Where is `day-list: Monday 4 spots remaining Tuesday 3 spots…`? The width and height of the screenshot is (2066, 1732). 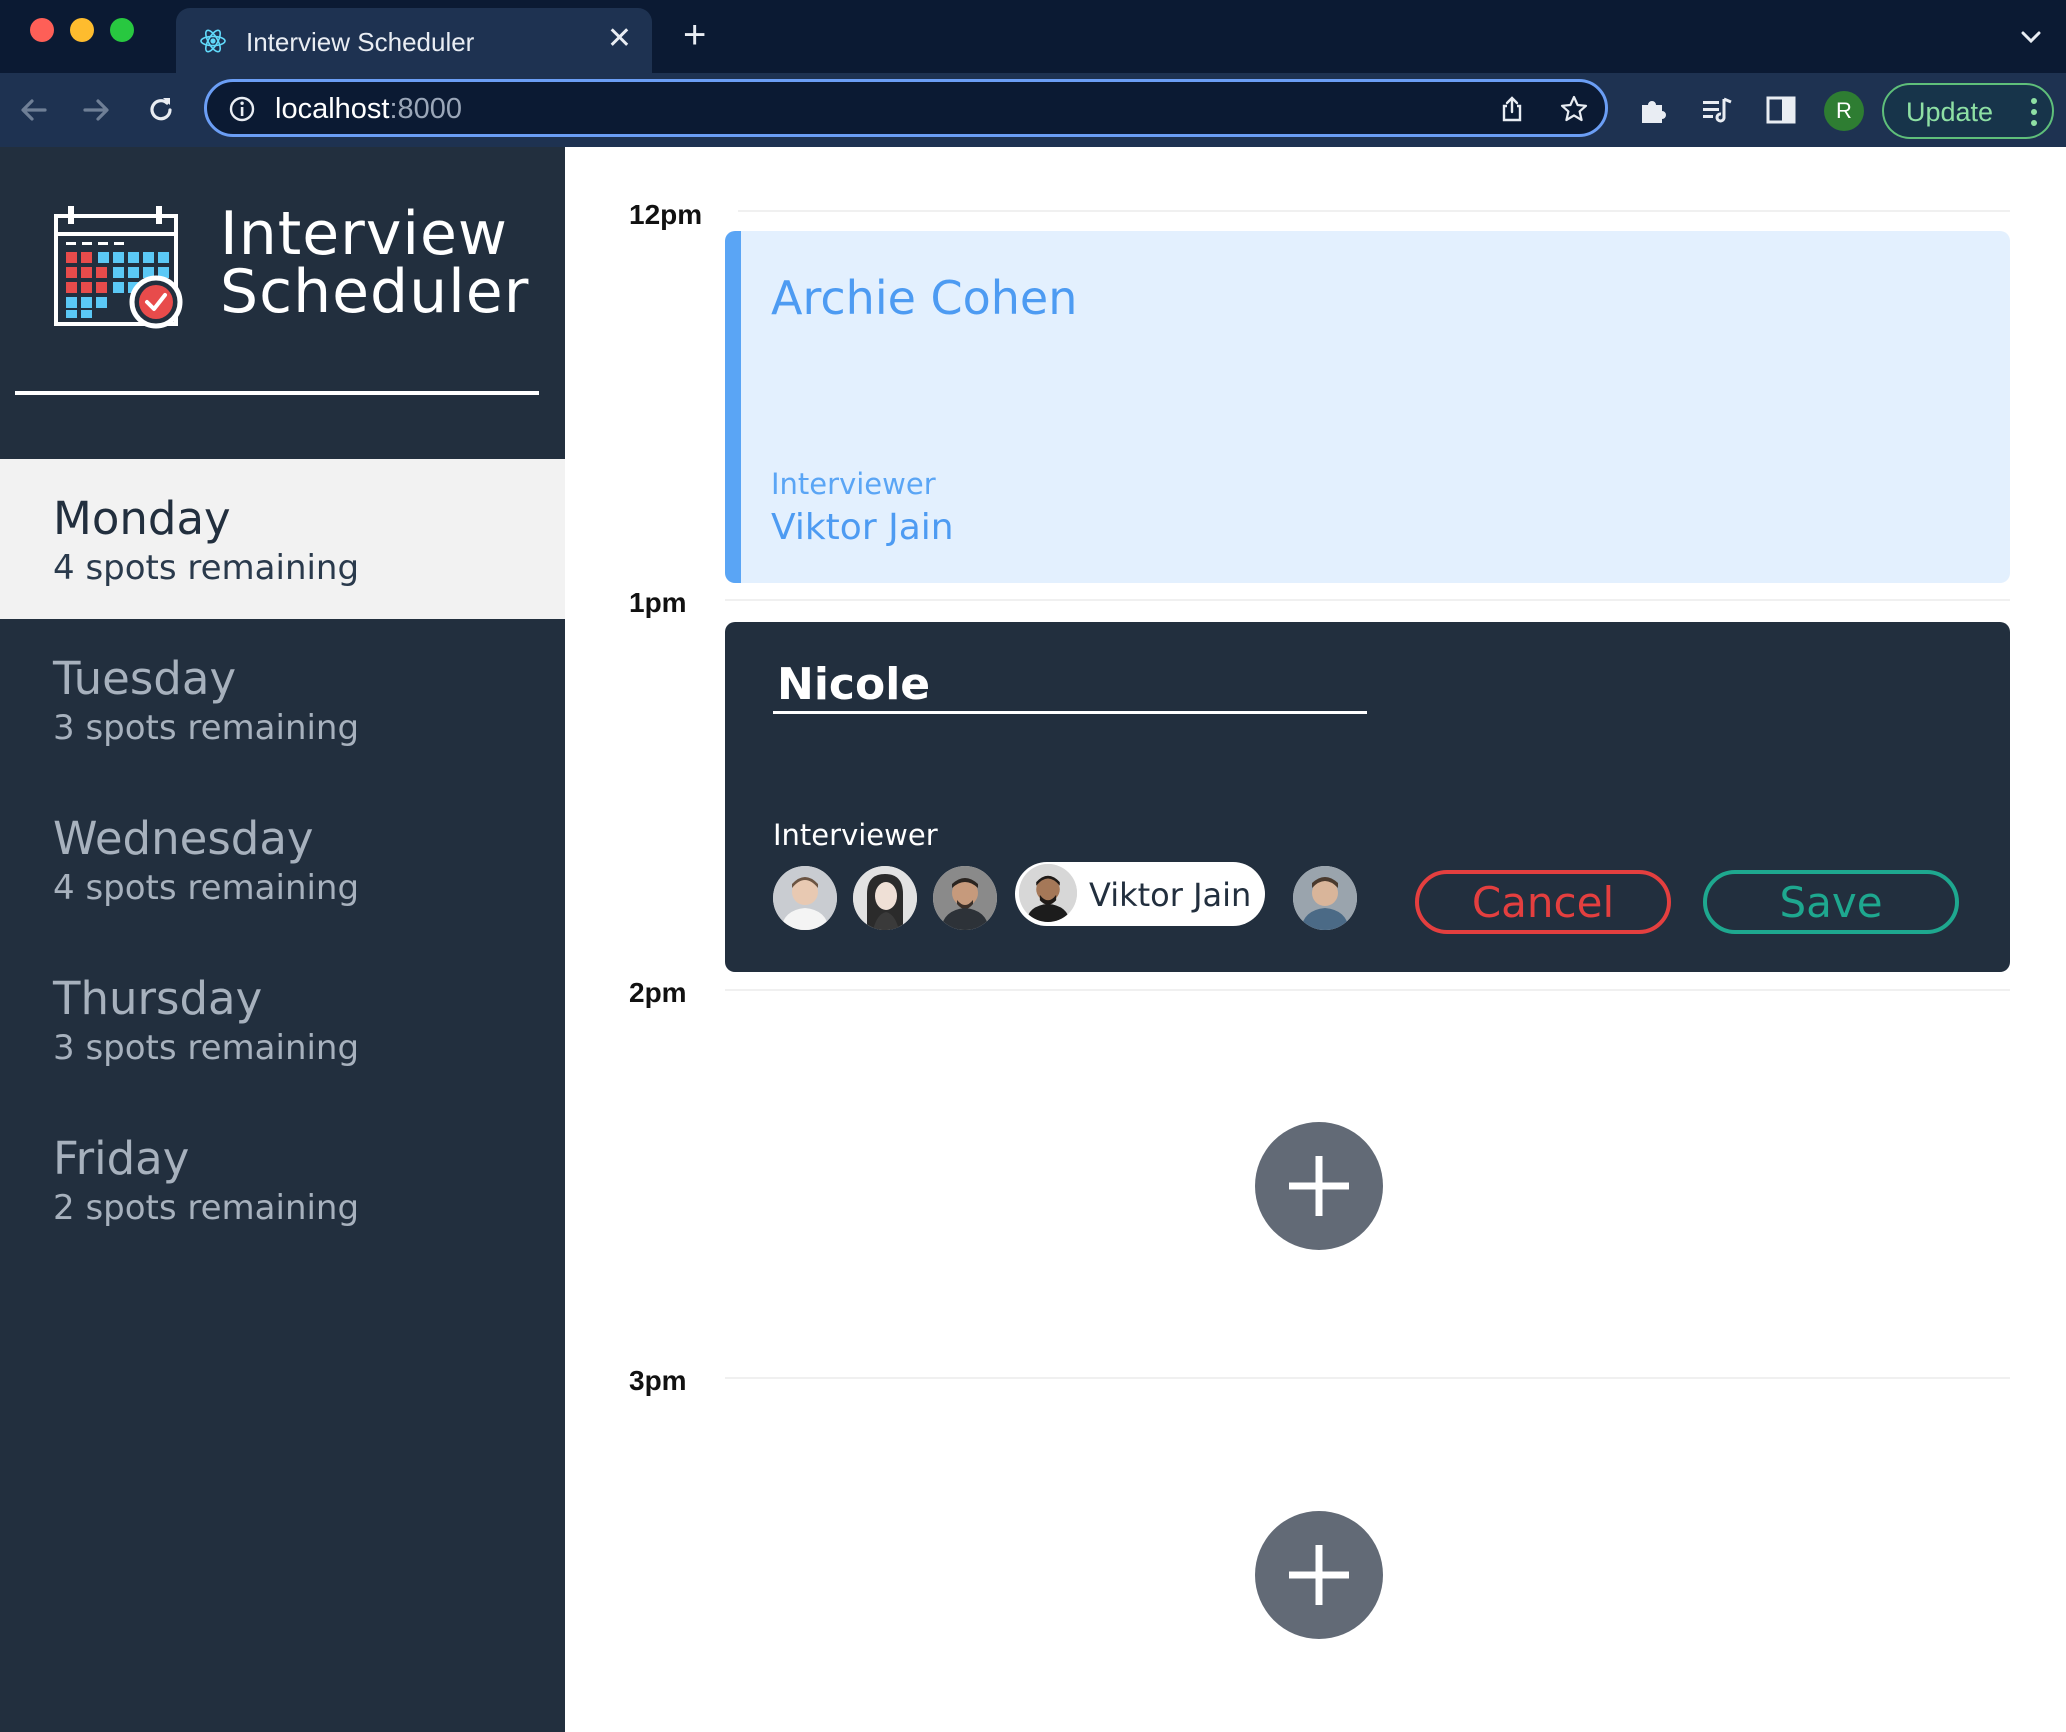 day-list: Monday 4 spots remaining Tuesday 3 spots… is located at coordinates (282, 859).